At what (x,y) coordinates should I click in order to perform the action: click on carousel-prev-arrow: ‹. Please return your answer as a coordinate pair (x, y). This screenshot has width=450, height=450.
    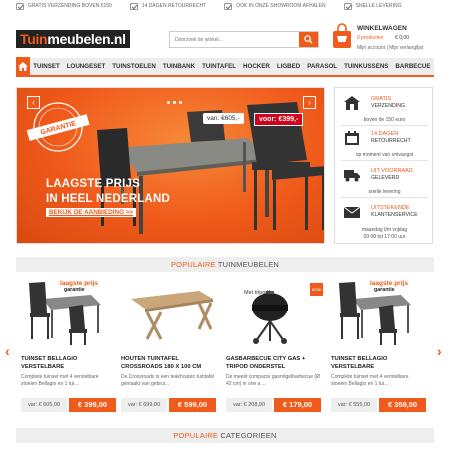
    Looking at the image, I should click on (10, 351).